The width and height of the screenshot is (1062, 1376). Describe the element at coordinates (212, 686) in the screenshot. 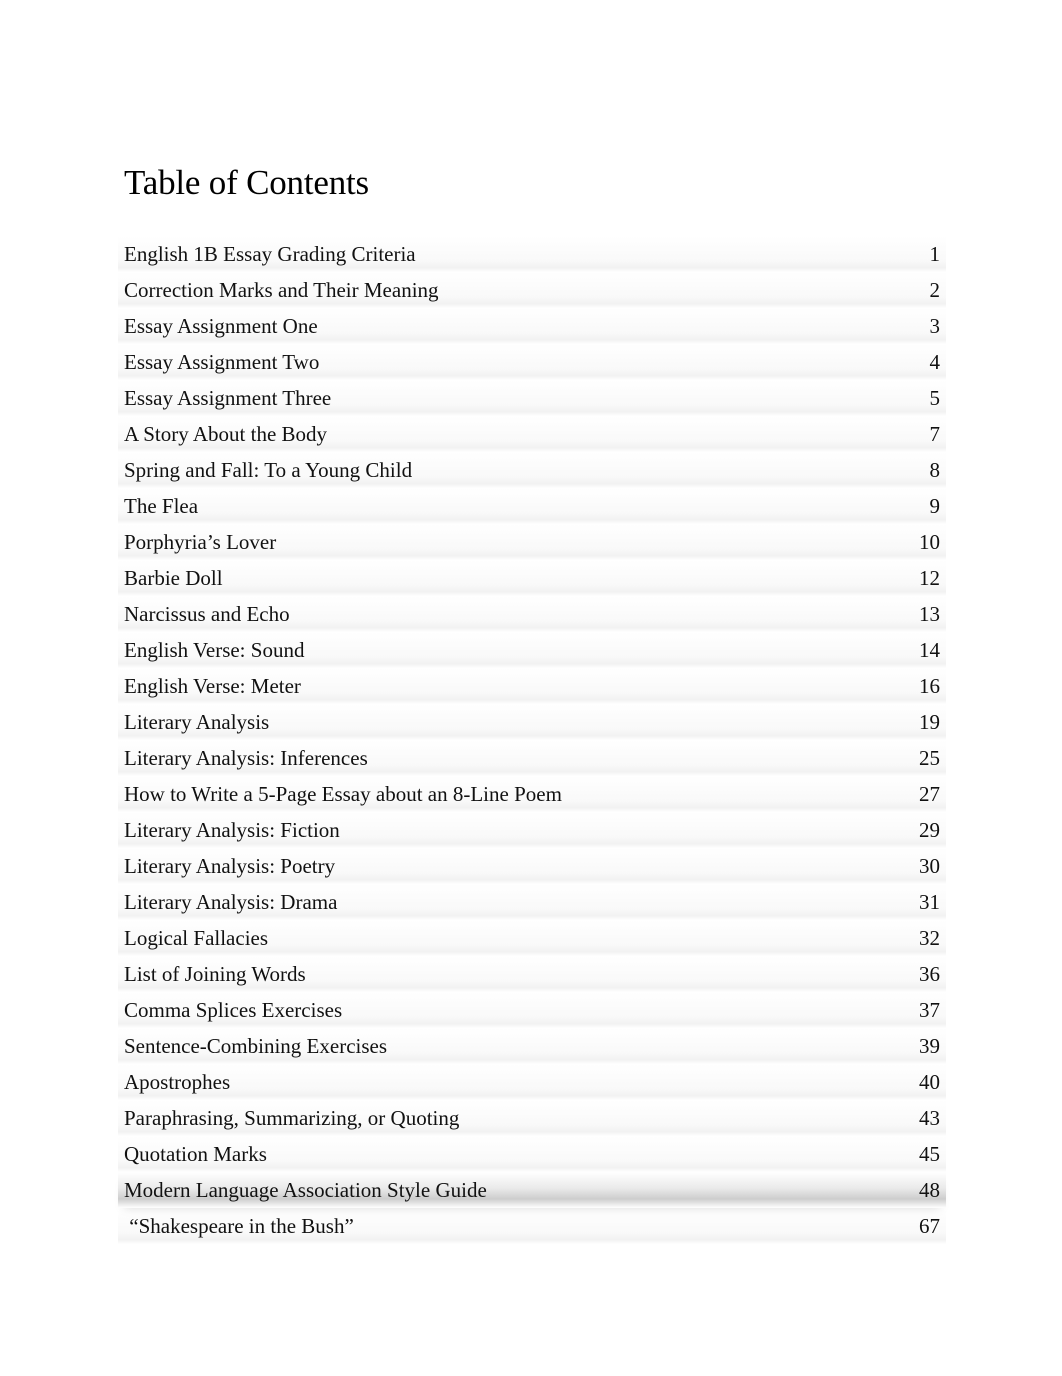

I see `toc-entry-title: English Verse: Meter` at that location.